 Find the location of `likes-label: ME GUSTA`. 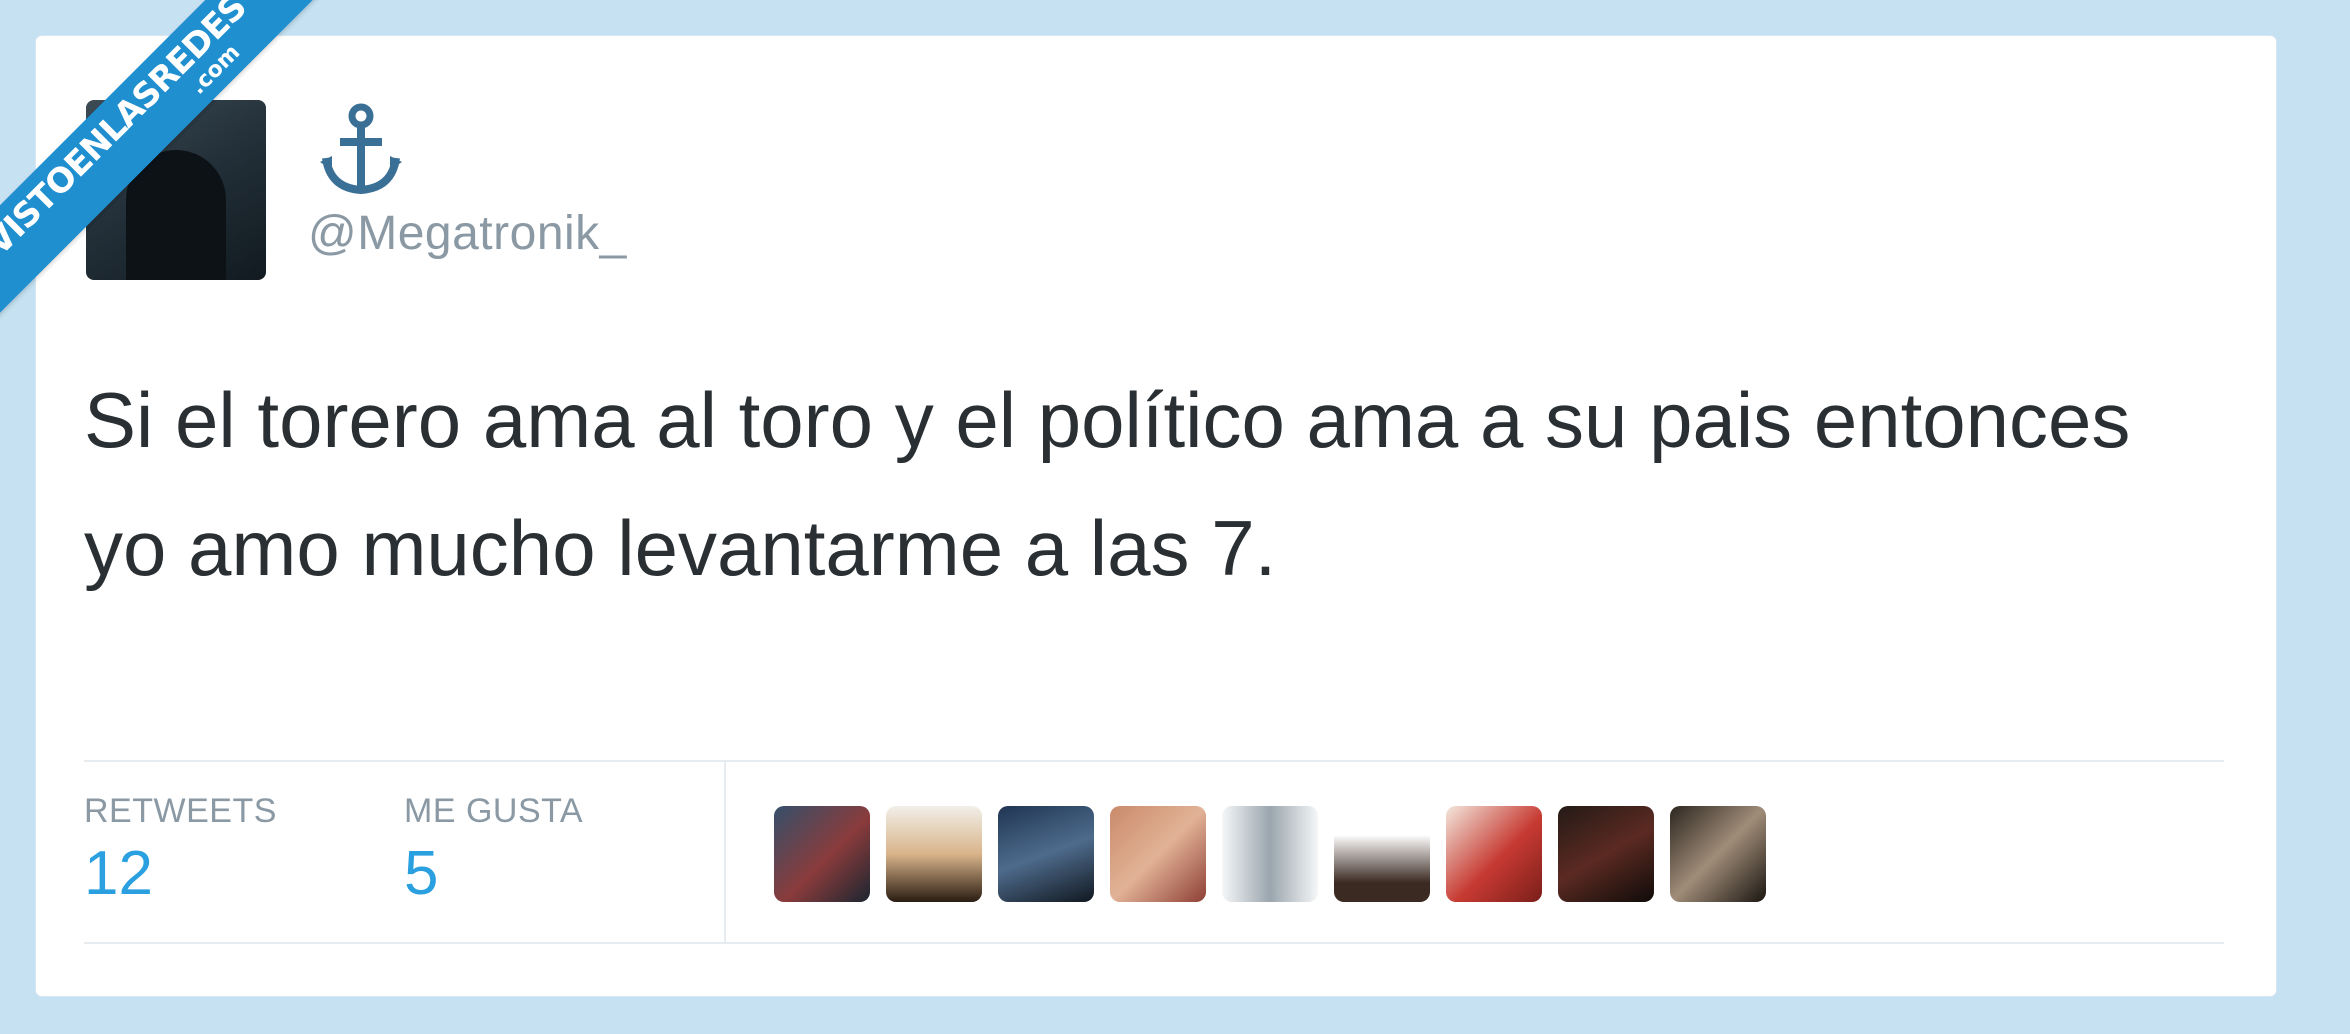

likes-label: ME GUSTA is located at coordinates (494, 811).